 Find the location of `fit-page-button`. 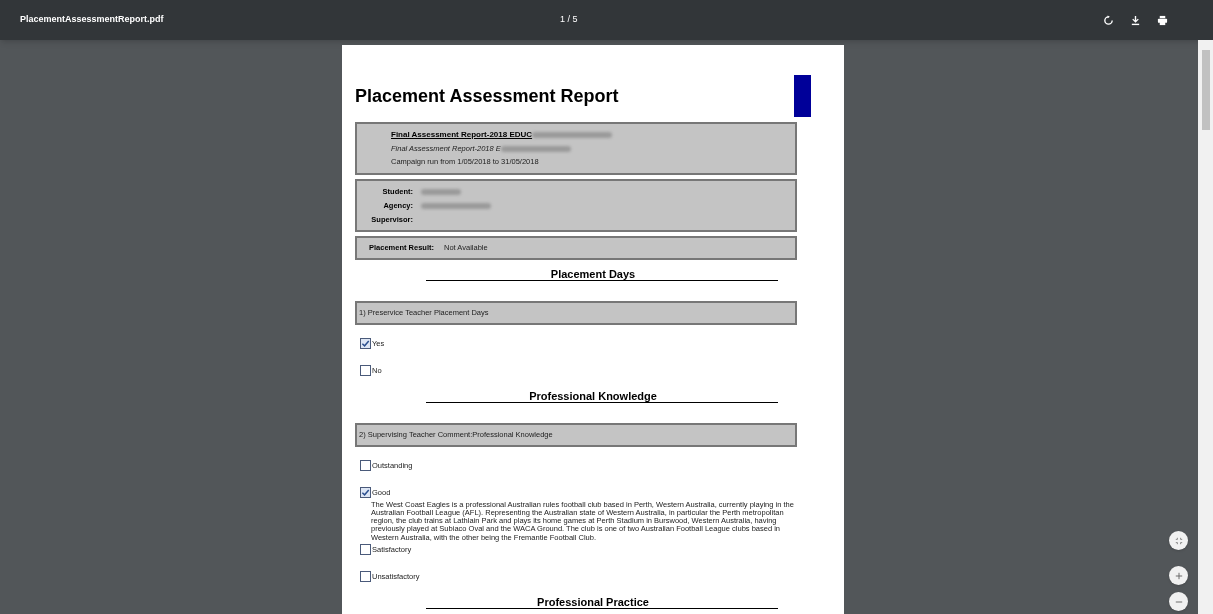

fit-page-button is located at coordinates (1178, 540).